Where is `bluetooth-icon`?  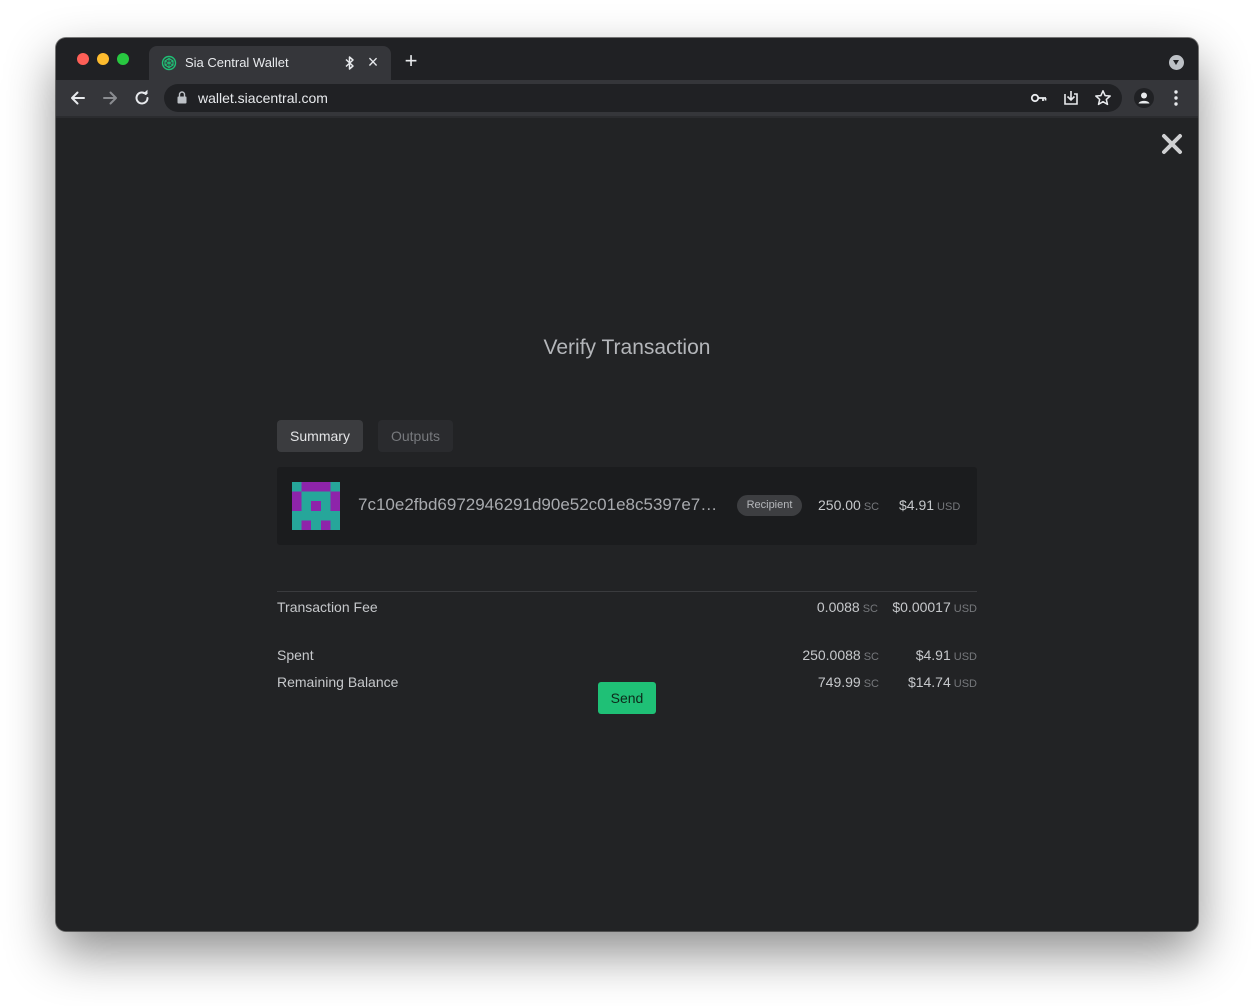
bluetooth-icon is located at coordinates (349, 63).